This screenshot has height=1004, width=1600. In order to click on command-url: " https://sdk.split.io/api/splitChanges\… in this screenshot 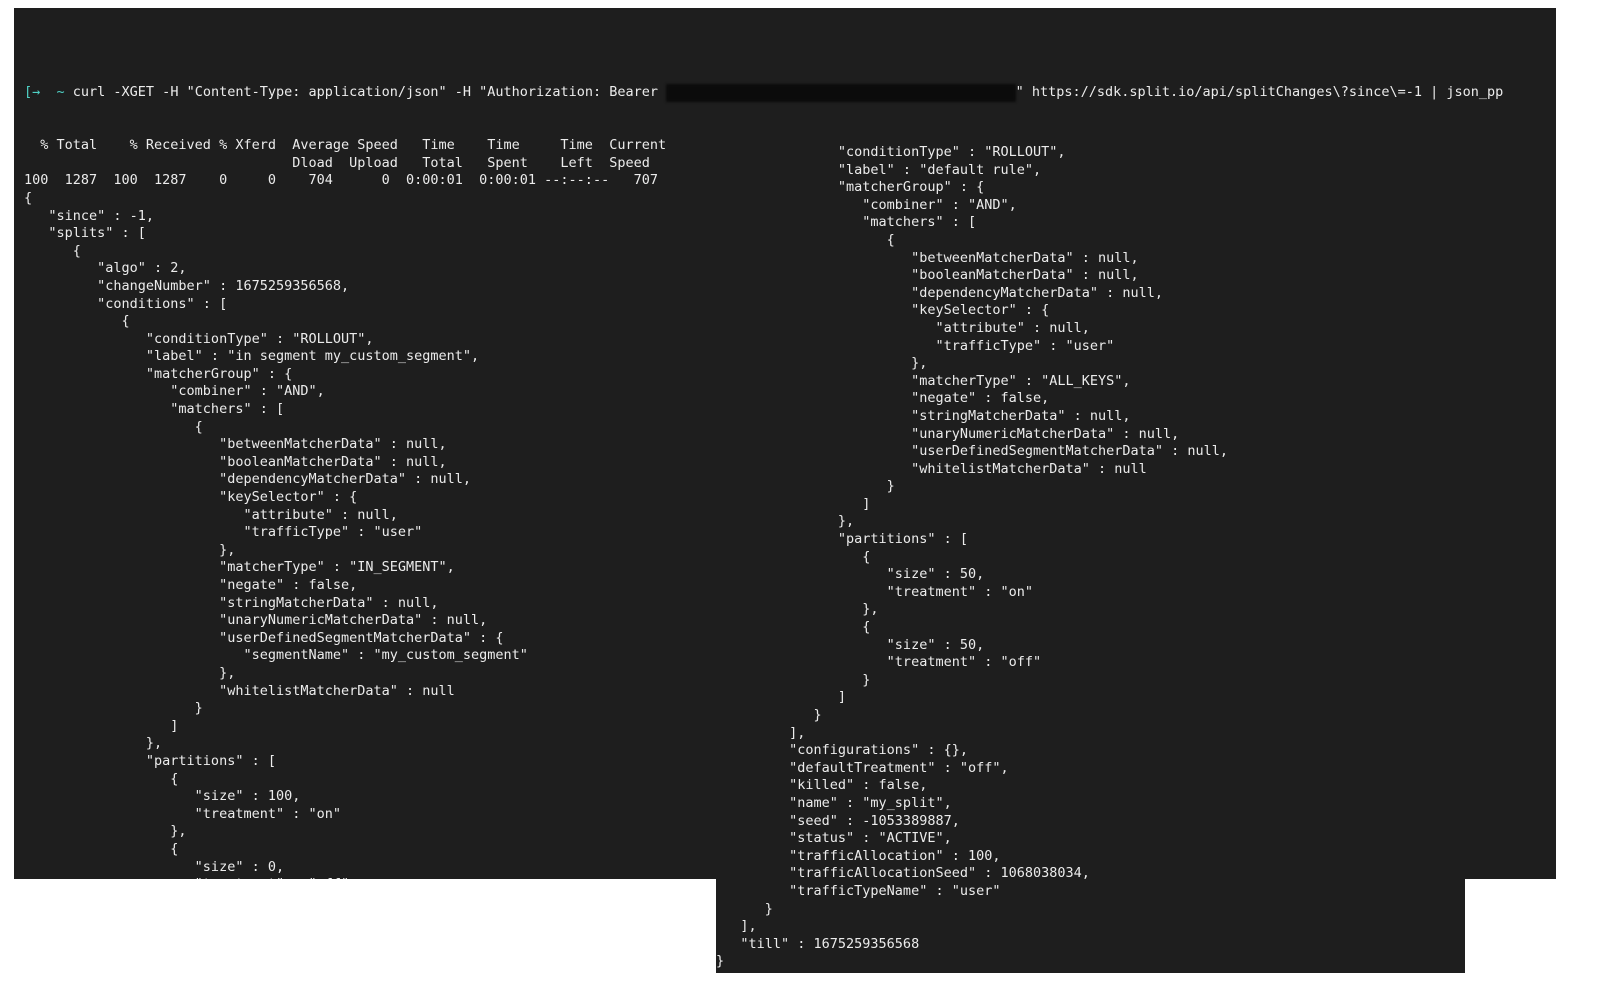, I will do `click(1259, 92)`.